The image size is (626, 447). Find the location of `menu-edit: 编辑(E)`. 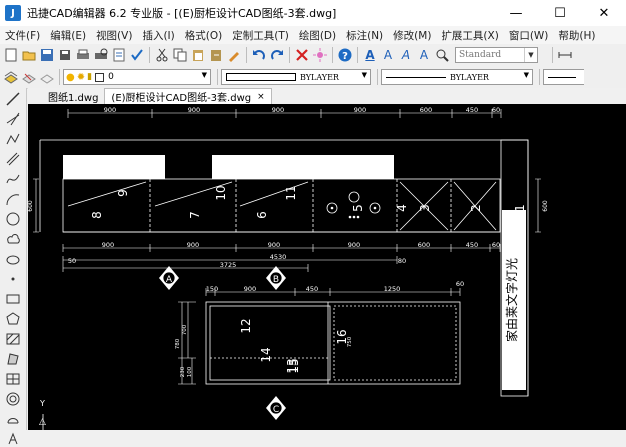

menu-edit: 编辑(E) is located at coordinates (68, 35).